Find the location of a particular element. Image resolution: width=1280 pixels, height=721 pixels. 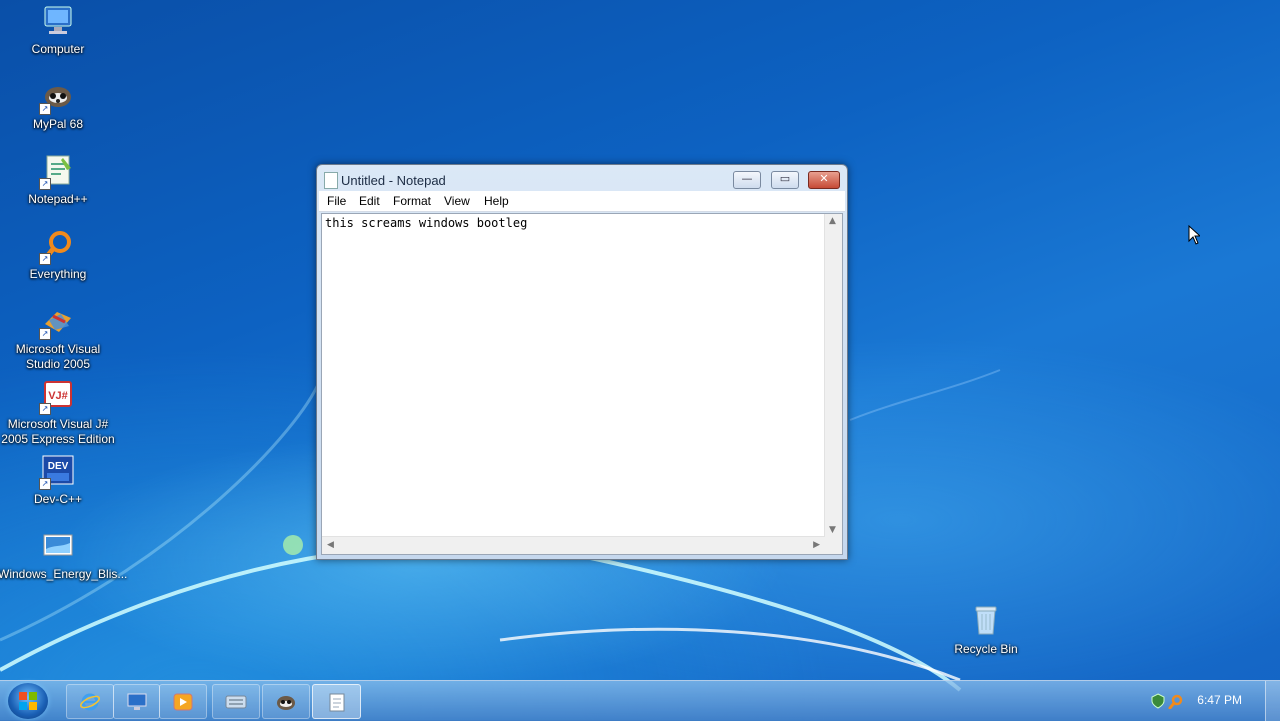

svg-text: DEV is located at coordinates (58, 466).